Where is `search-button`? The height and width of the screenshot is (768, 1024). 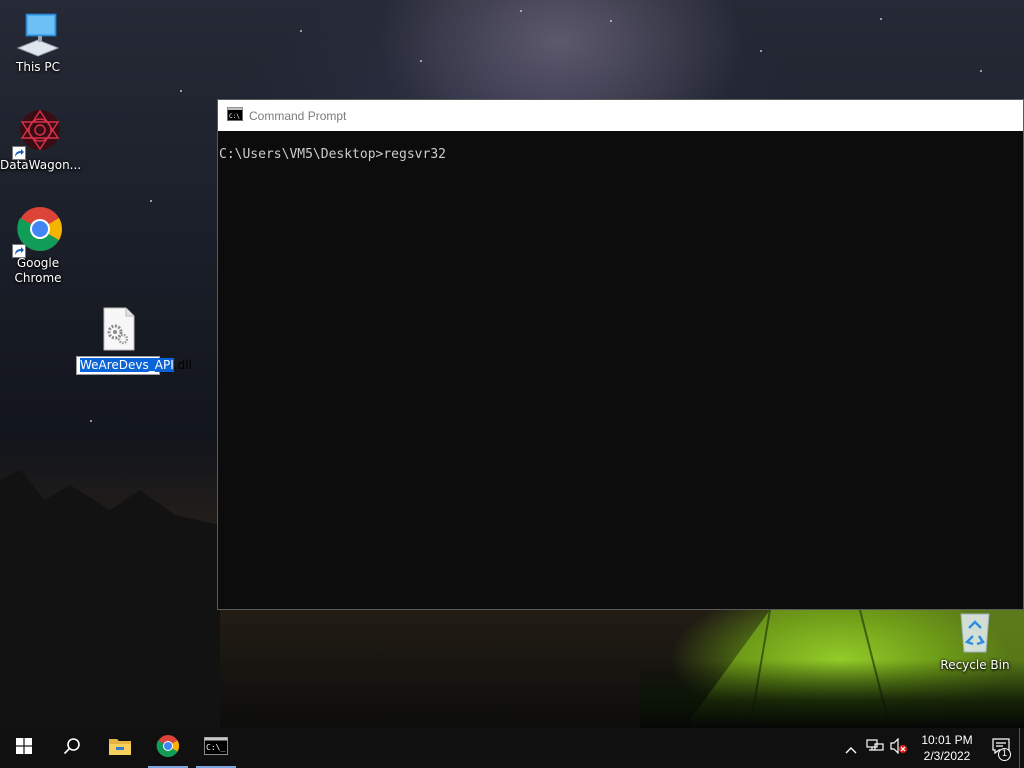
search-button is located at coordinates (72, 748).